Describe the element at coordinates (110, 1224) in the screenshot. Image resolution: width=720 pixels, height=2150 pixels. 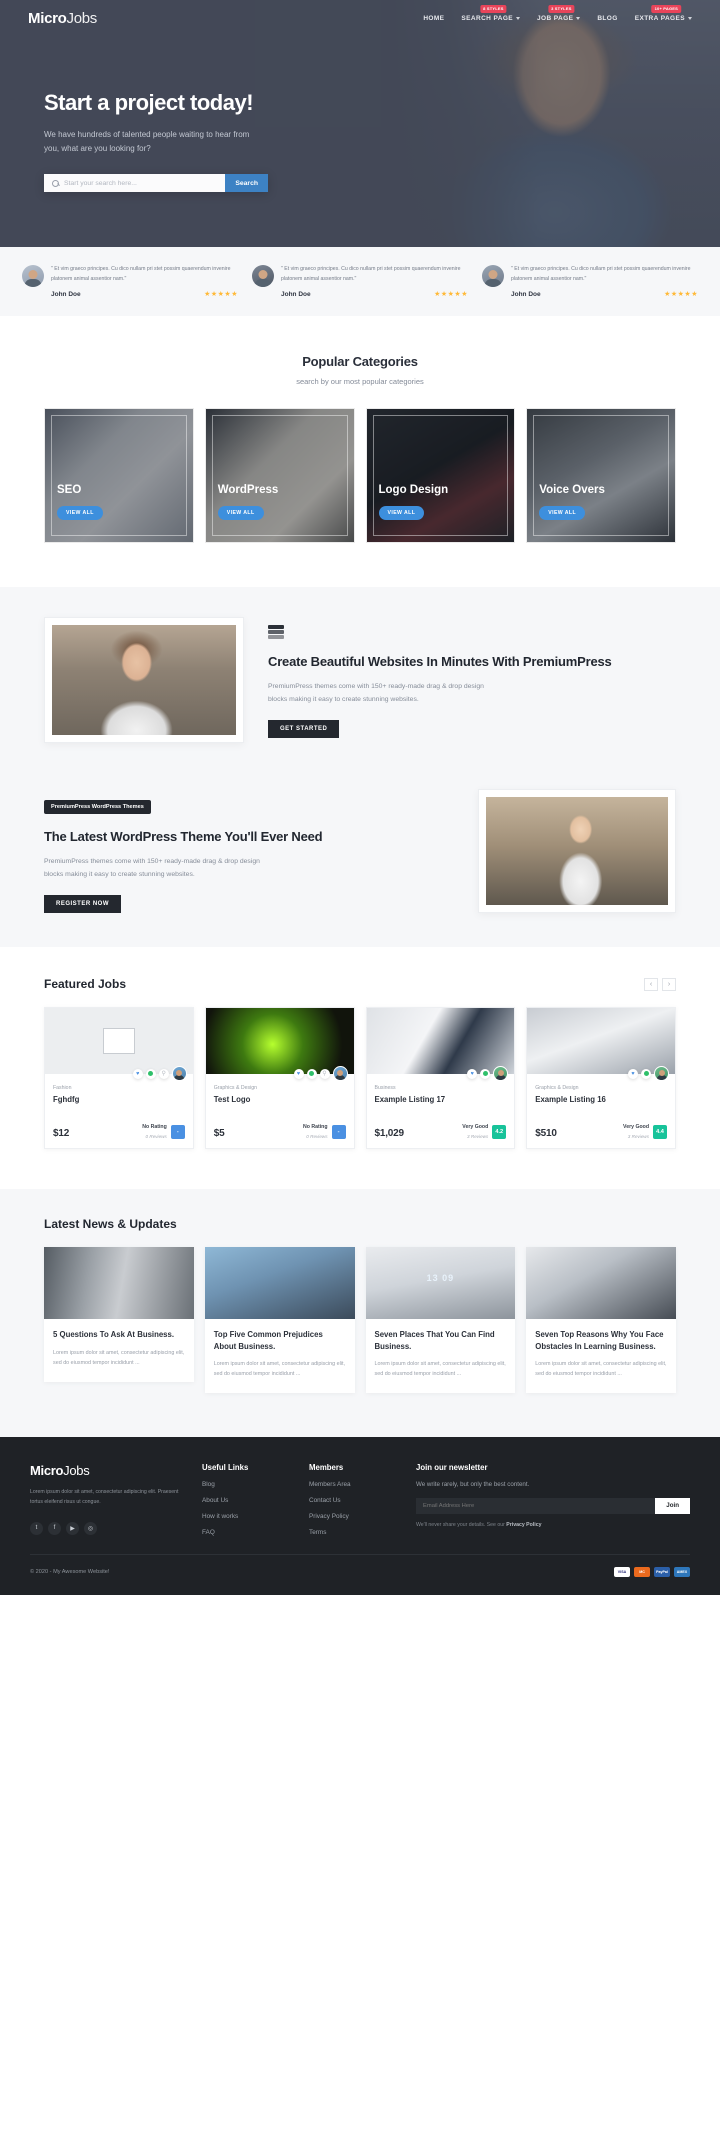
I see `section-title: Latest News & Updates` at that location.